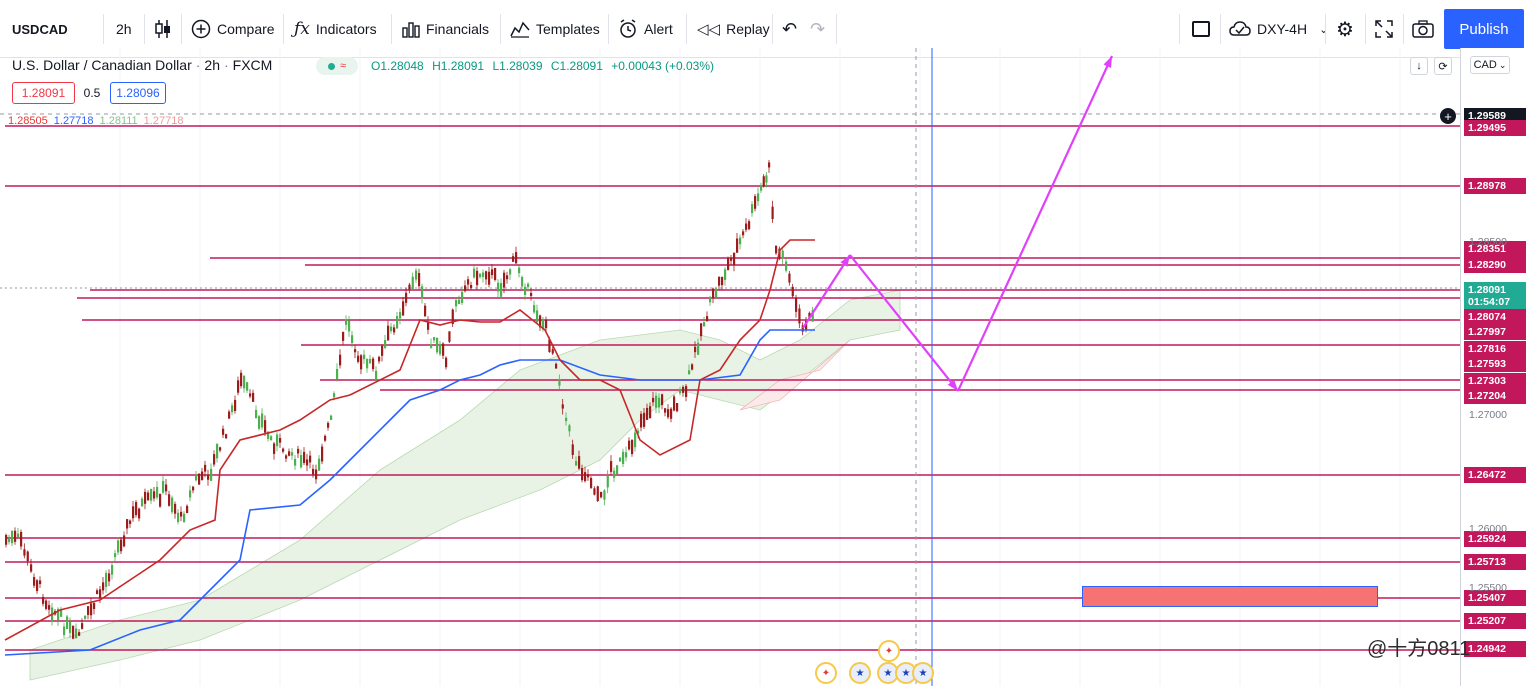 This screenshot has width=1530, height=686. I want to click on reset-scale-button: ⟳, so click(1443, 66).